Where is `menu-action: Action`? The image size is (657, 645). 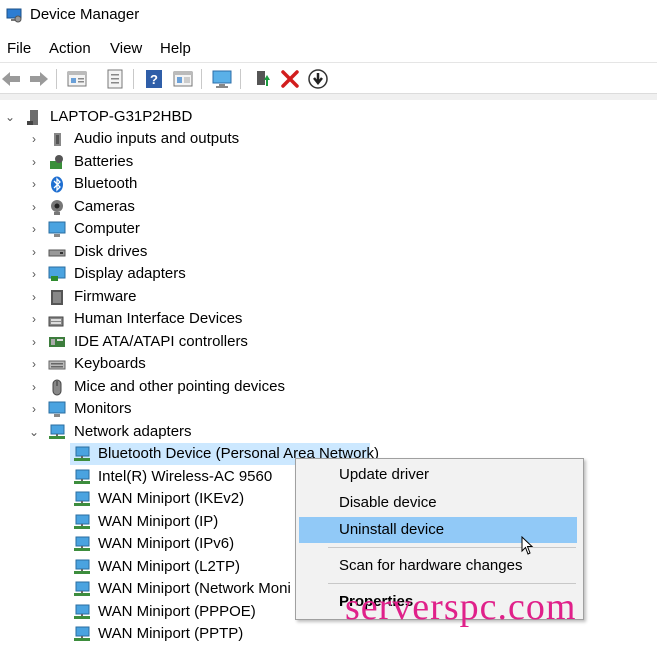 menu-action: Action is located at coordinates (70, 48).